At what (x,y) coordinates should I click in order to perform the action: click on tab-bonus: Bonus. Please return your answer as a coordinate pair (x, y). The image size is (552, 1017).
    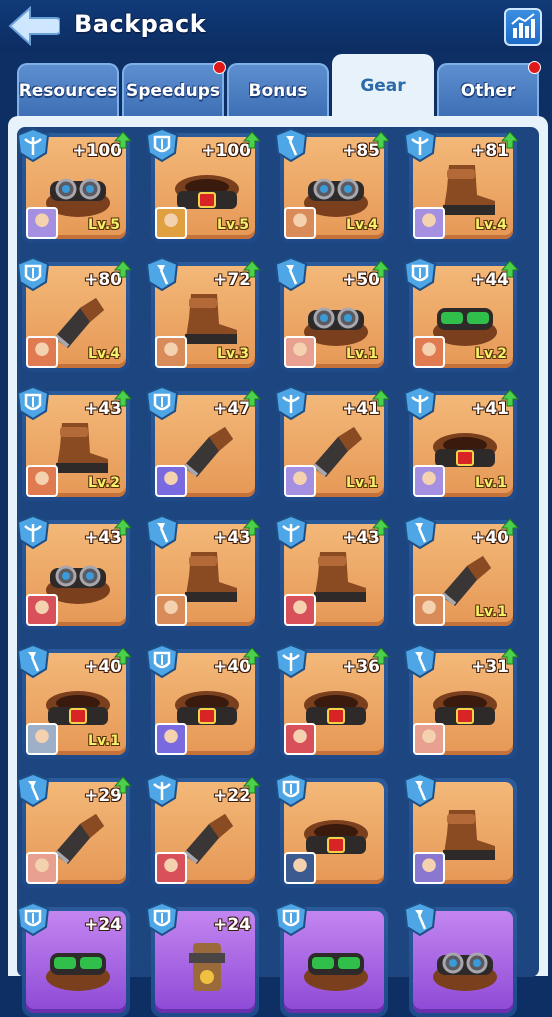
    Looking at the image, I should click on (278, 89).